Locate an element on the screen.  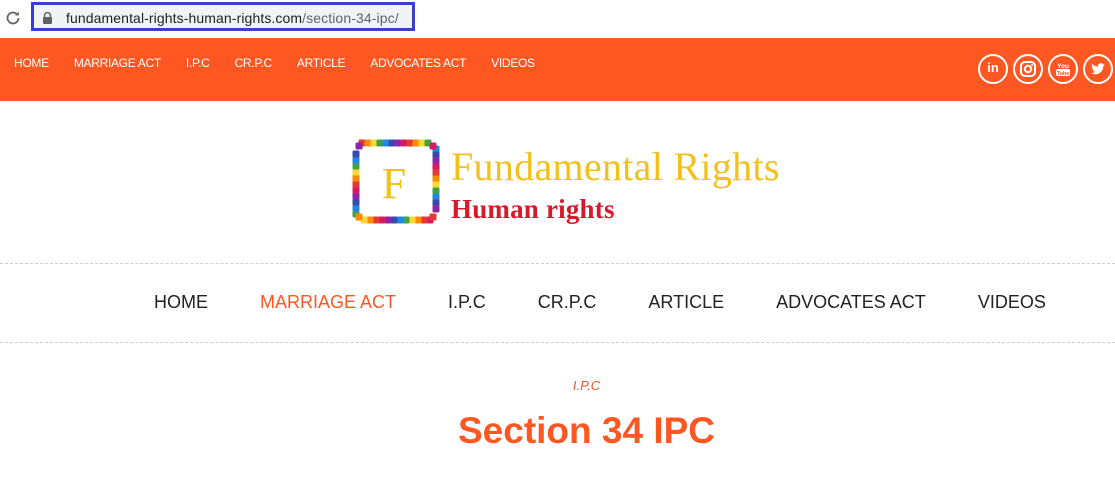
top-nav-advocates-act: ADVOCATES ACT is located at coordinates (418, 63).